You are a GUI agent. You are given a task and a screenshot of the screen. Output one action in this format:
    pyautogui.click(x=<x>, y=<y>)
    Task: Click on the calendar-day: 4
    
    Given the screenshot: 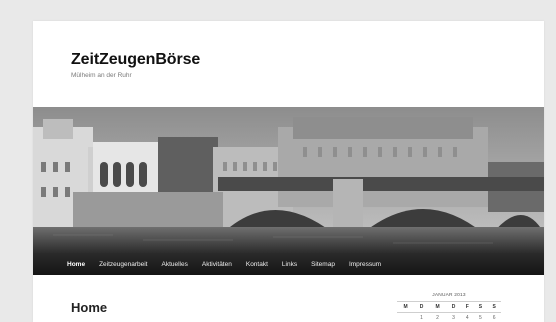 What is the action you would take?
    pyautogui.click(x=467, y=317)
    